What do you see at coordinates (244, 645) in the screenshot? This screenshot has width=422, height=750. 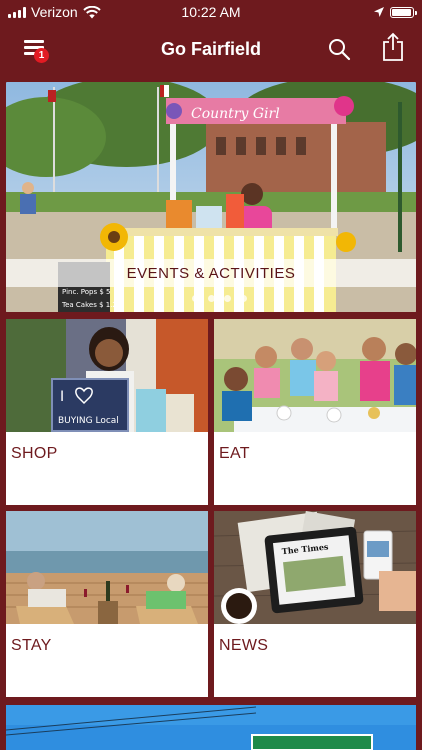 I see `news-label: NEWS` at bounding box center [244, 645].